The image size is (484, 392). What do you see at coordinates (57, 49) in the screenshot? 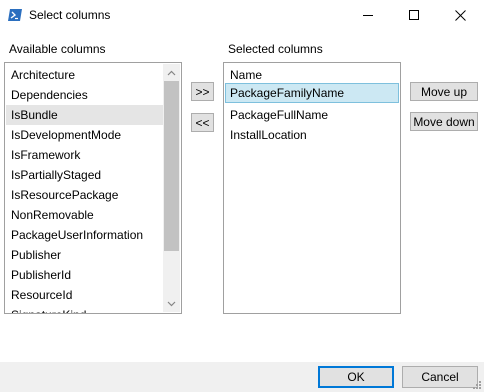
I see `available-columns-label: Available columns` at bounding box center [57, 49].